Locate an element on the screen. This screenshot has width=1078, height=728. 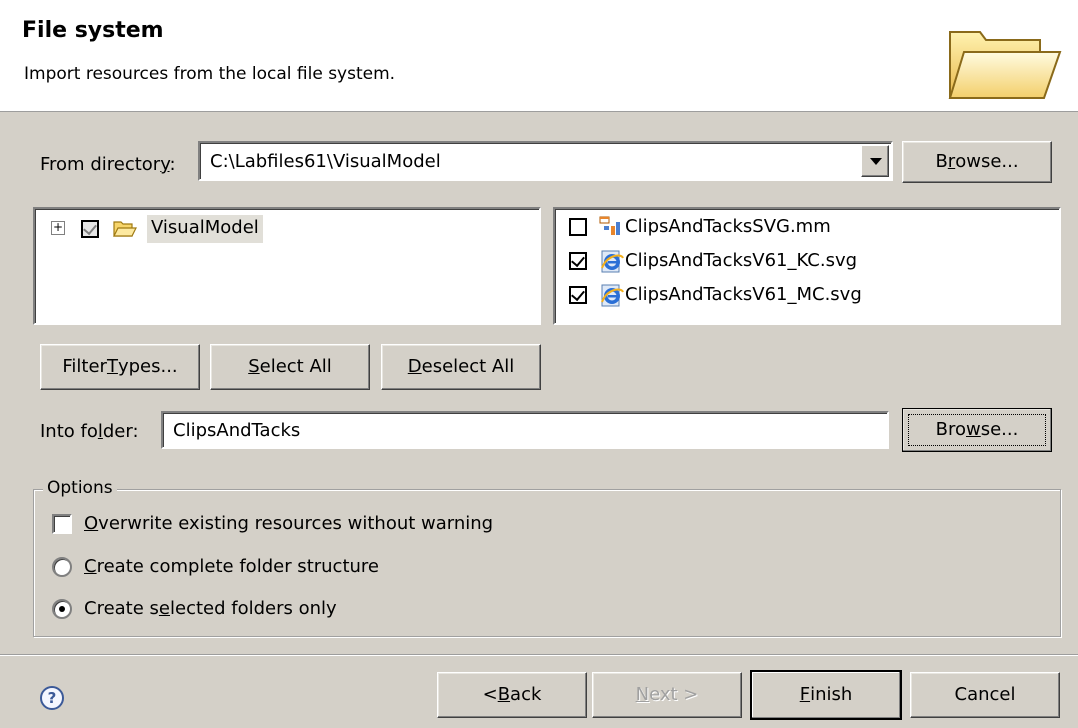
selected-folders-radio is located at coordinates (62, 609).